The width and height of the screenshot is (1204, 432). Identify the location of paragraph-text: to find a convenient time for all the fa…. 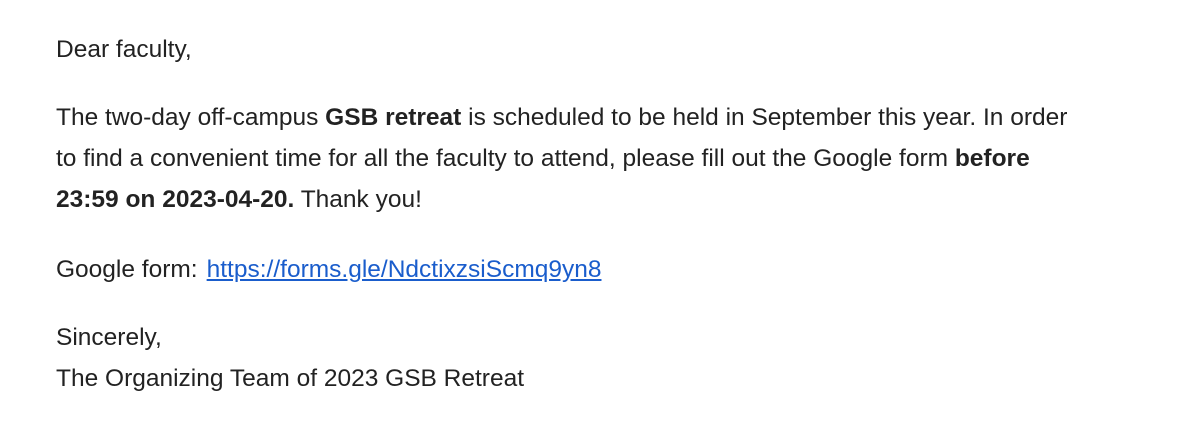
(505, 158).